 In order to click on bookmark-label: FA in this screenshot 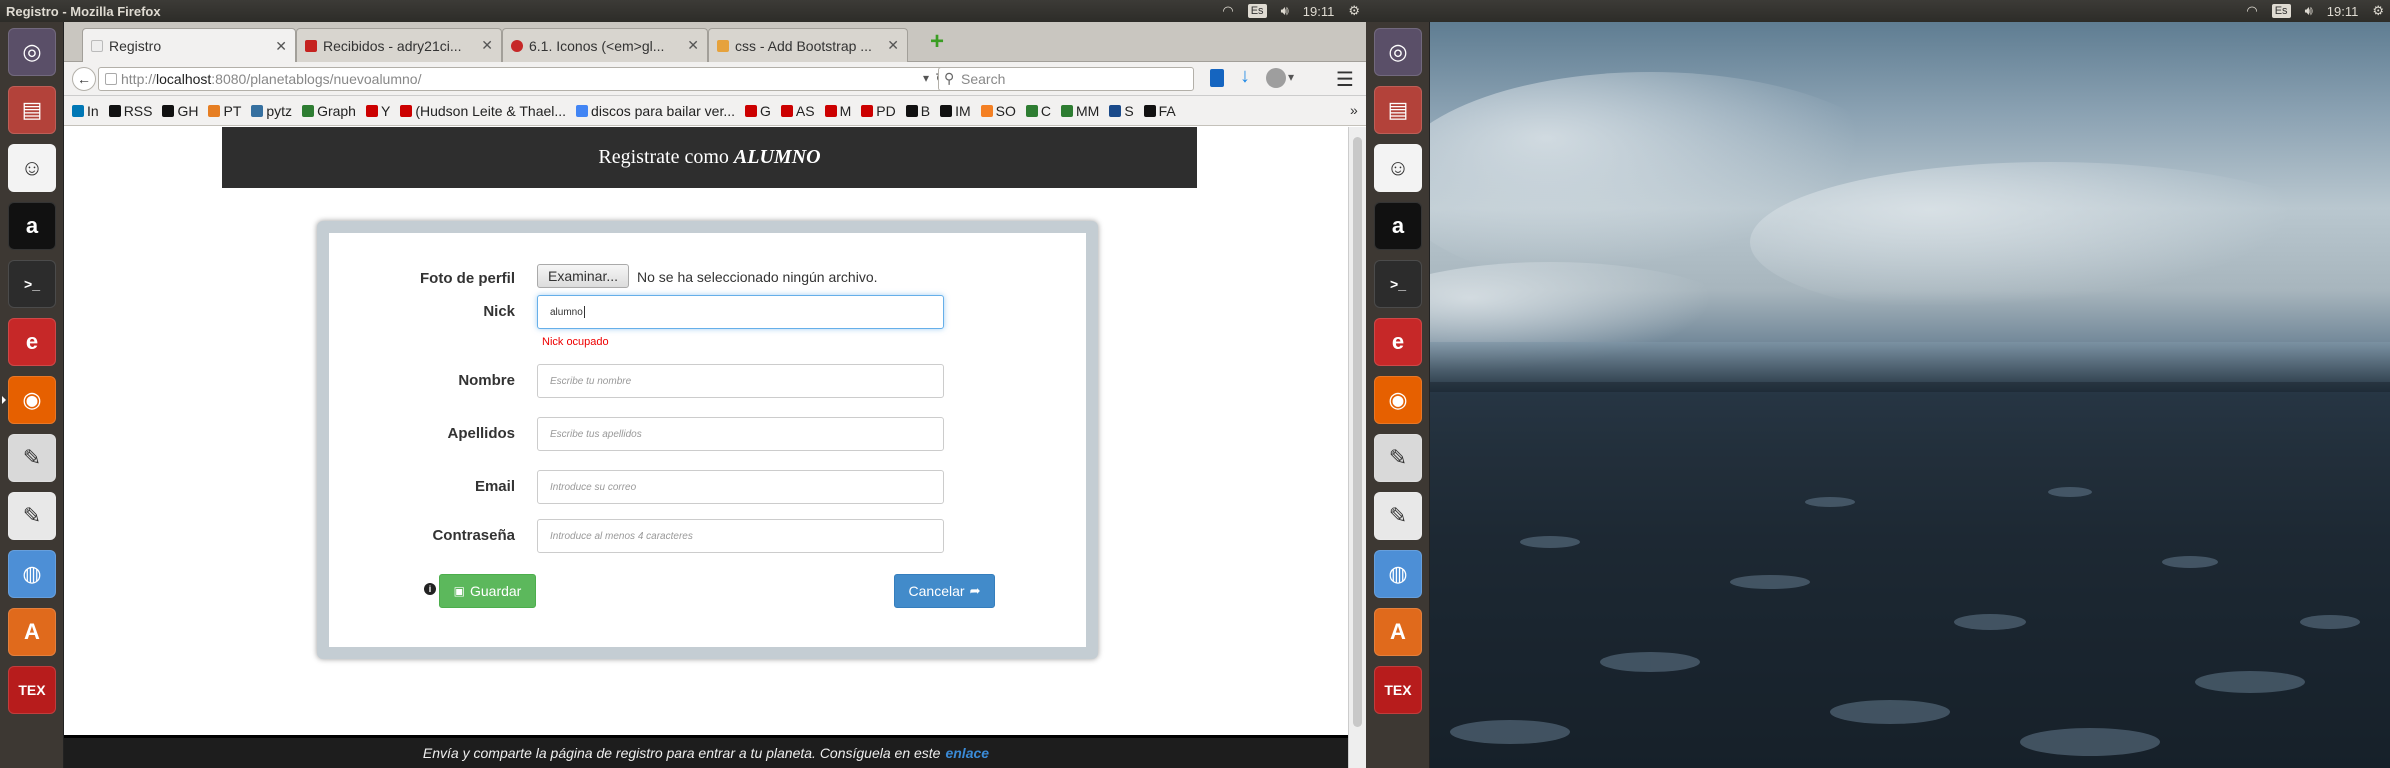, I will do `click(1167, 110)`.